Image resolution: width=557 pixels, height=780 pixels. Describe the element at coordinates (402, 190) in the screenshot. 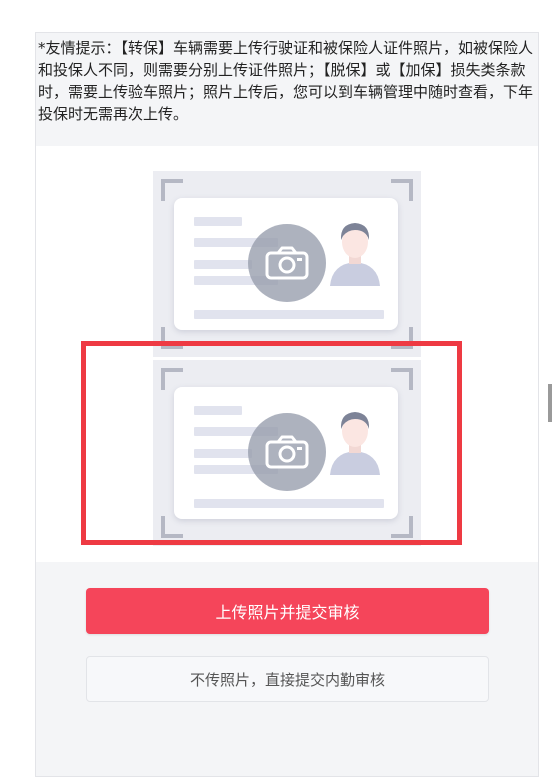

I see `frame-corner` at that location.